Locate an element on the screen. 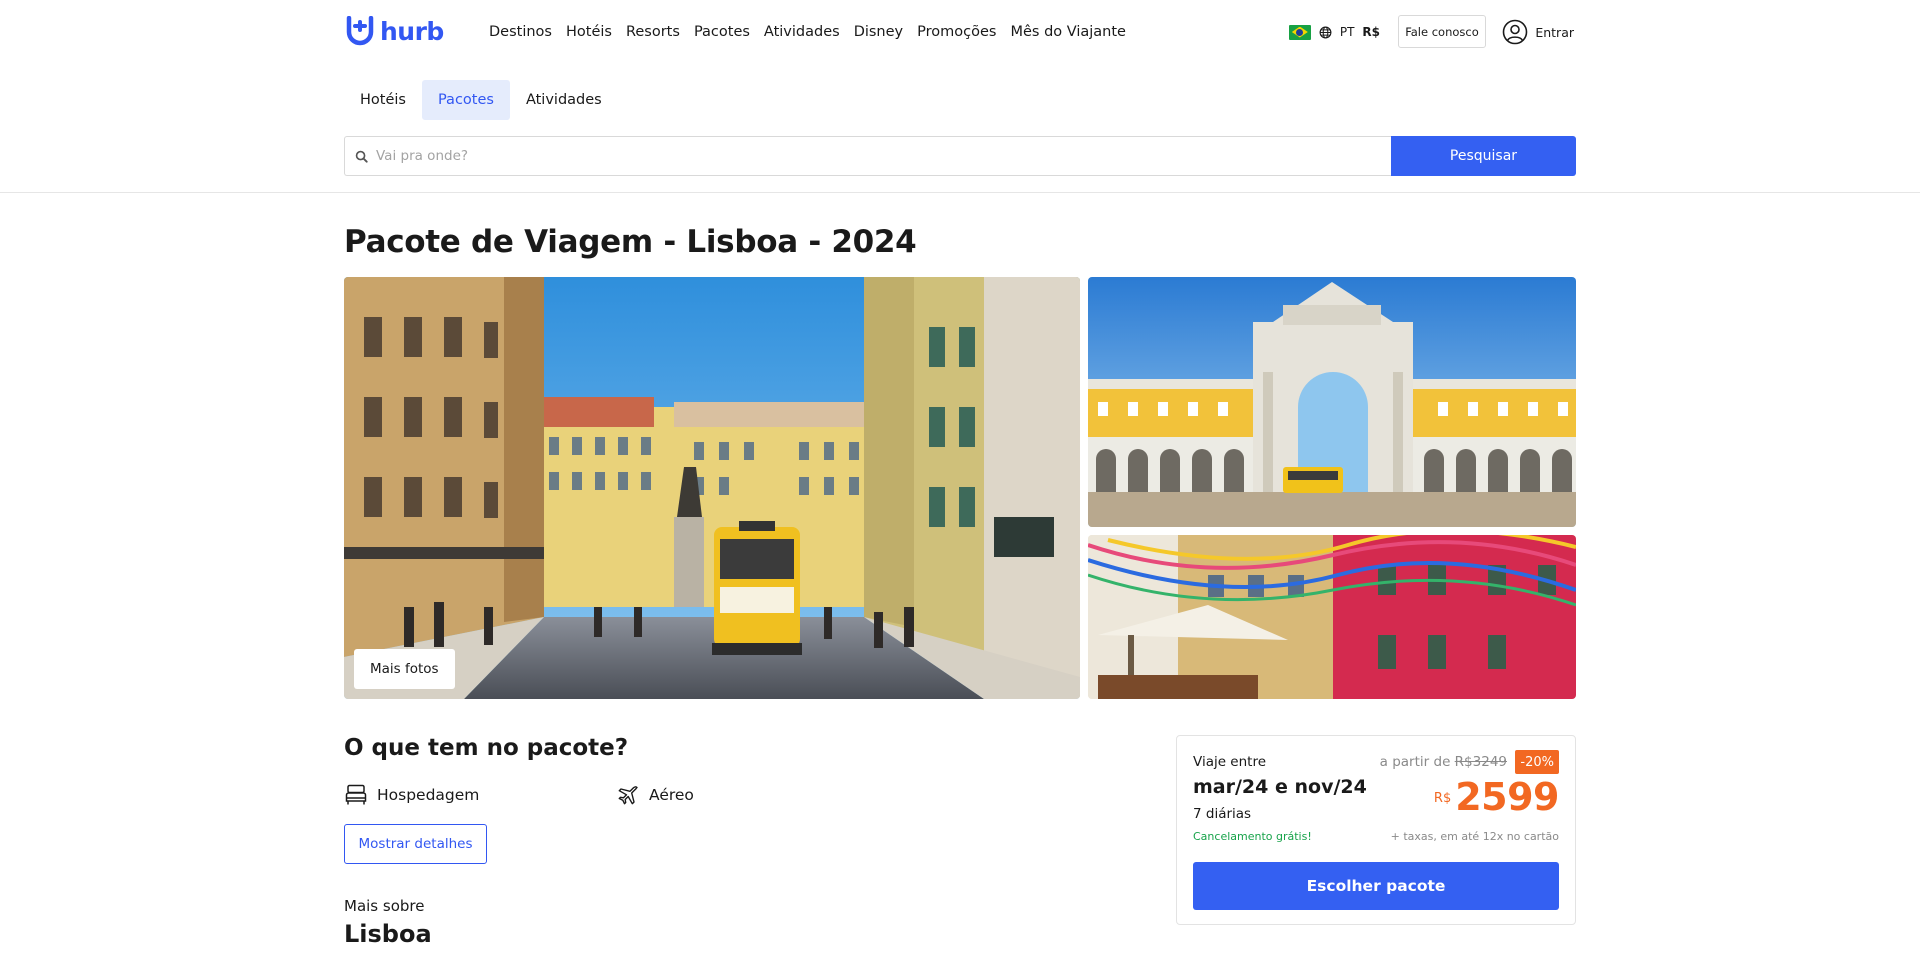  search-button: Pesquisar is located at coordinates (1483, 156).